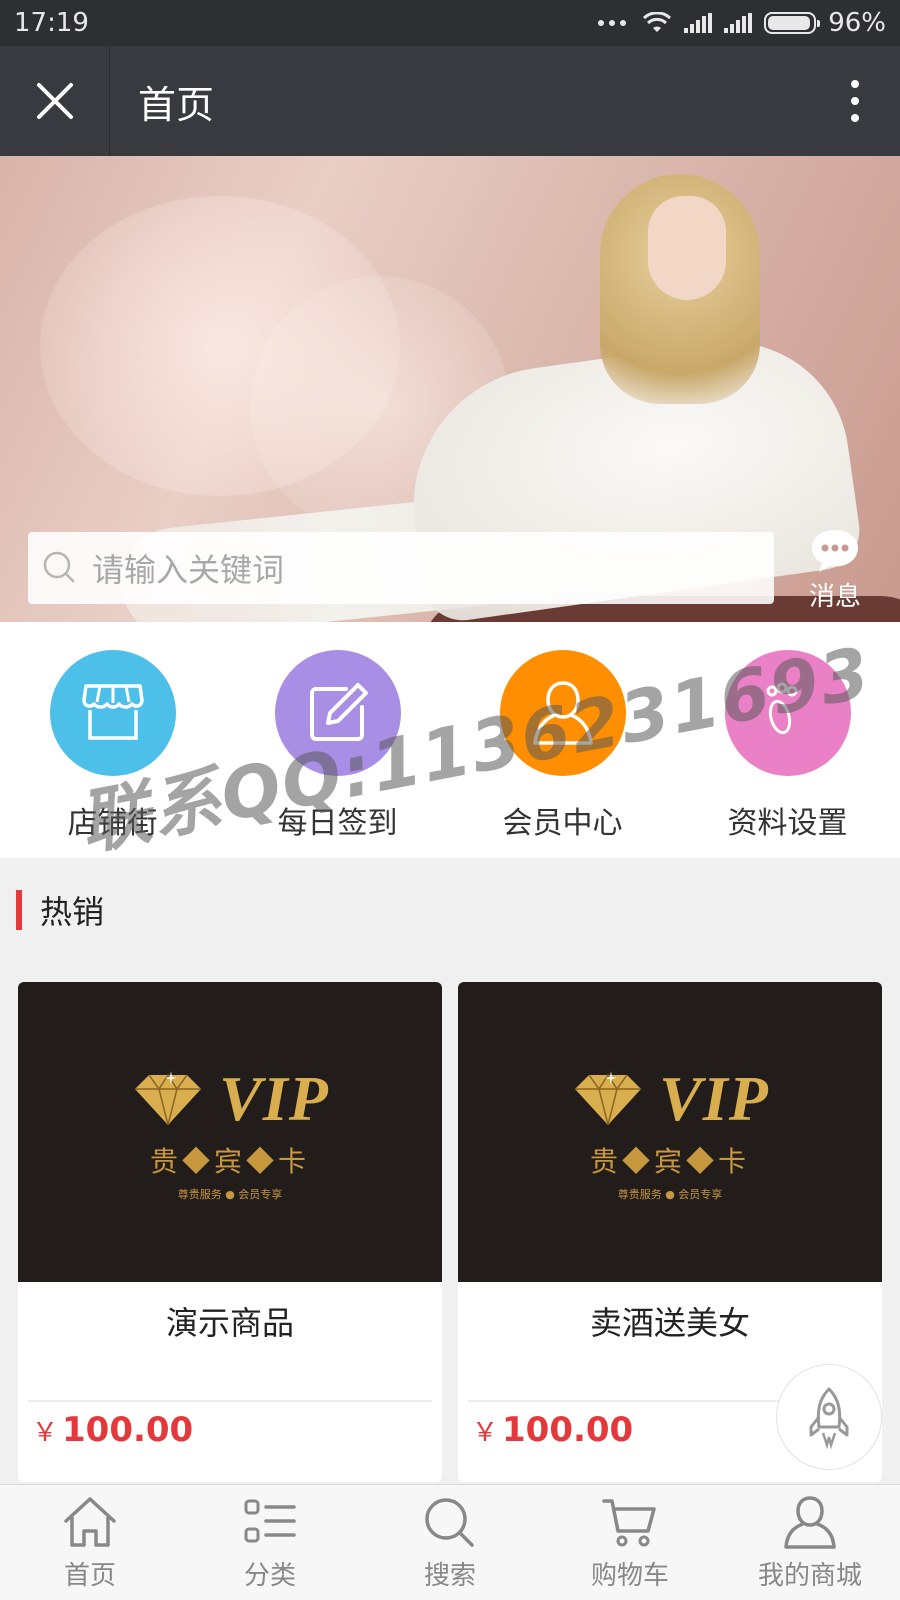  I want to click on close-icon, so click(54, 101).